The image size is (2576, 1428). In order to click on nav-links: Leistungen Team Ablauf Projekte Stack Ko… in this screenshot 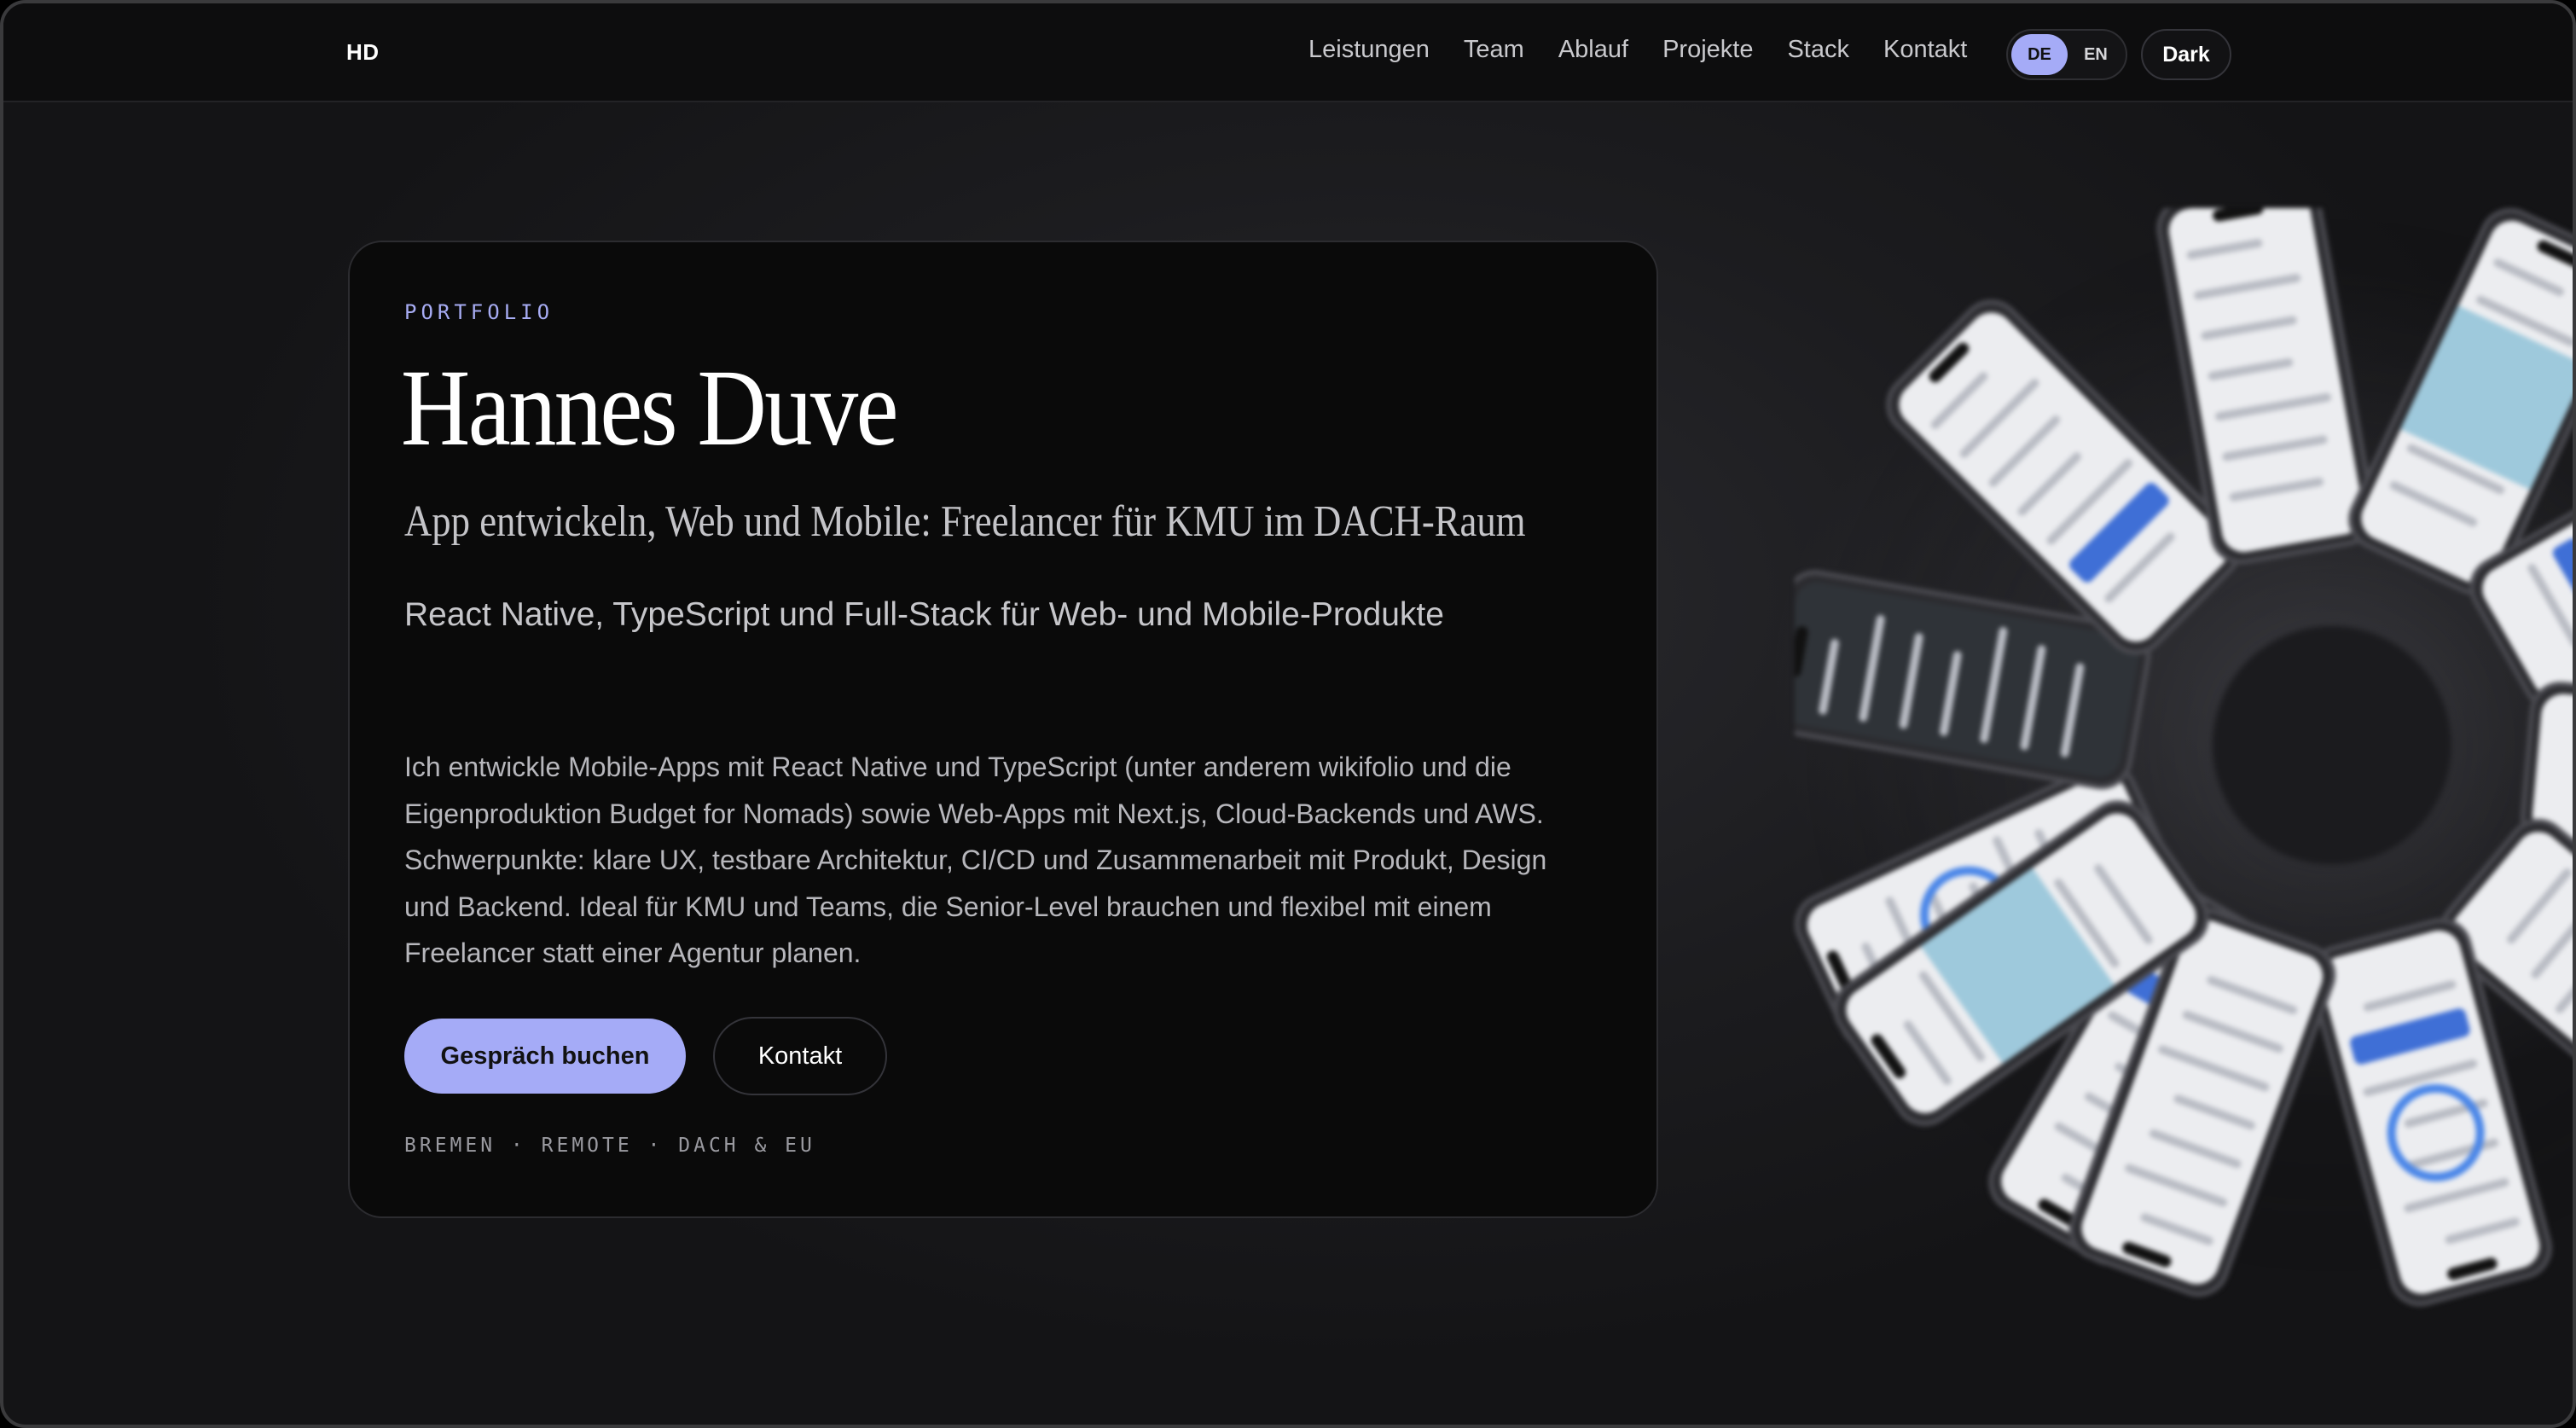, I will do `click(1637, 50)`.